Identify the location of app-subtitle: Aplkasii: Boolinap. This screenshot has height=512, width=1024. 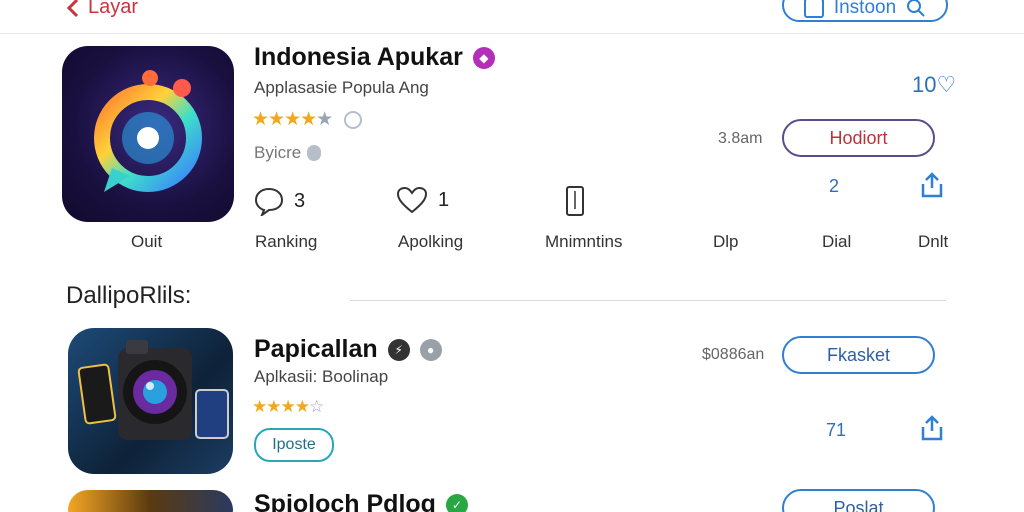
(321, 376).